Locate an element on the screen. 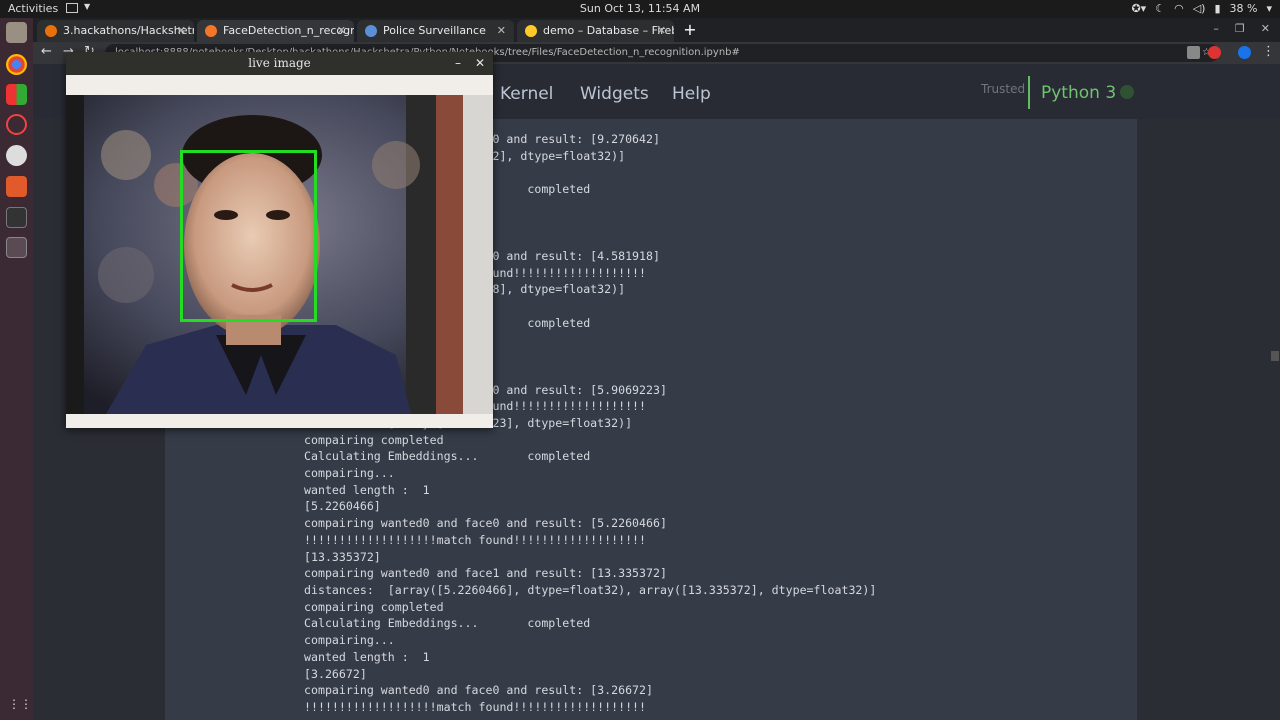  tab-title: demo – Database – Fireba is located at coordinates (608, 30).